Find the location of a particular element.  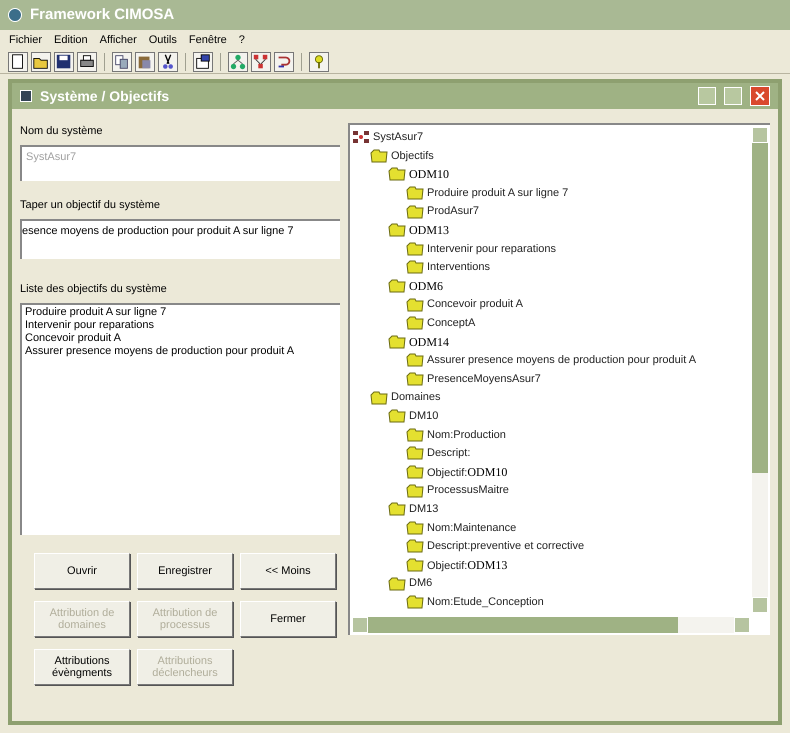

menu-item: Edition is located at coordinates (71, 40).